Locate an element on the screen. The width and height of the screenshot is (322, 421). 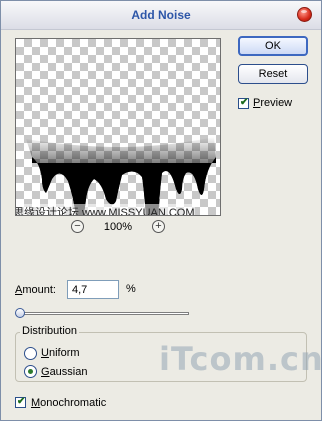
monochromatic-checkbox: ✔ is located at coordinates (20, 402).